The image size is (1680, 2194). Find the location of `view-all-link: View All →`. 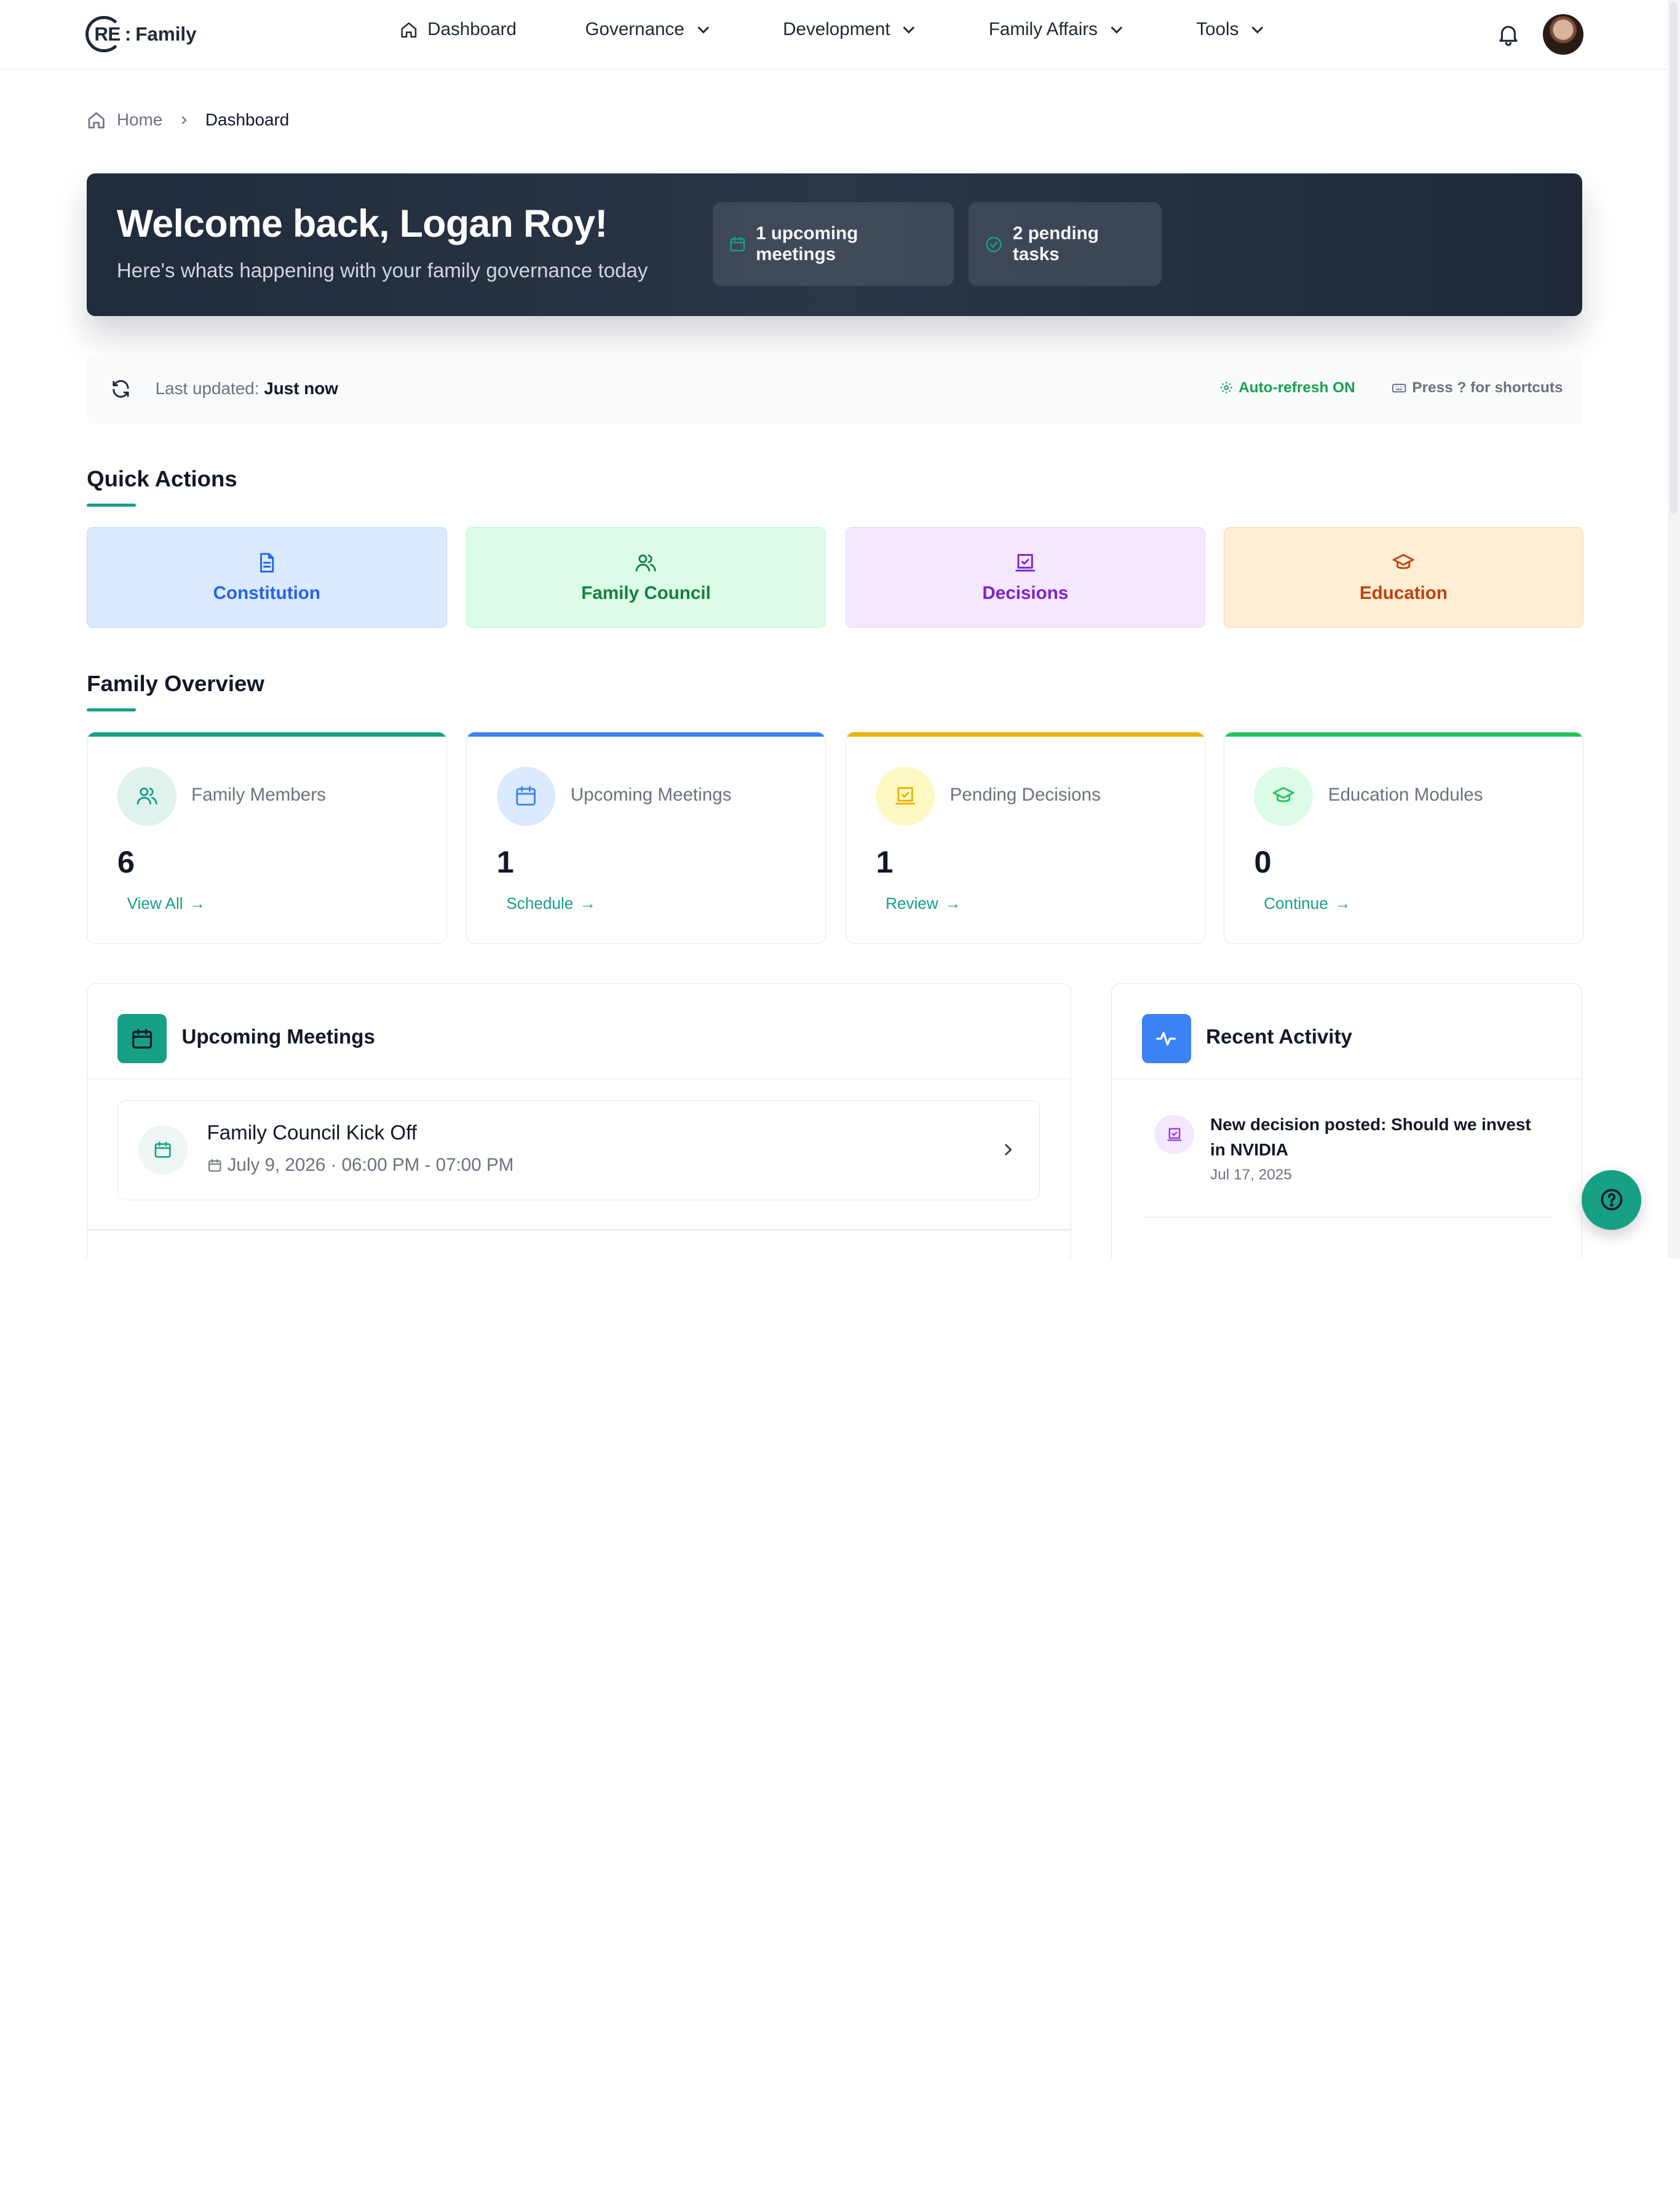

view-all-link: View All → is located at coordinates (166, 903).